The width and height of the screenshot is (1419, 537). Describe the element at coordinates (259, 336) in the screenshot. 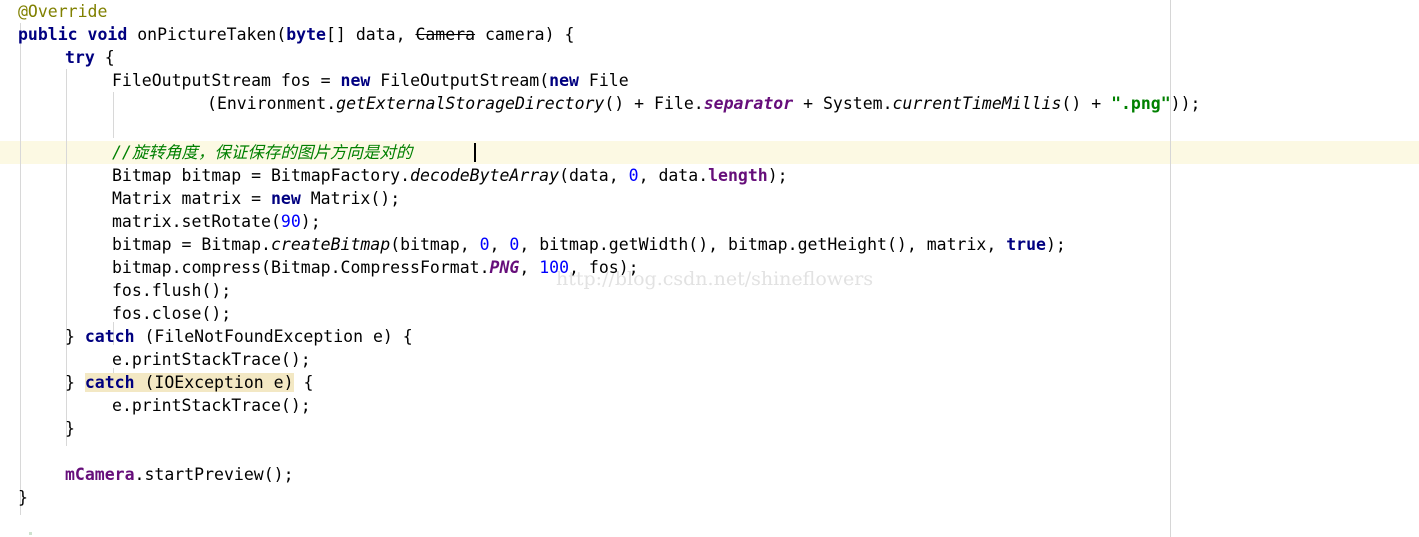

I see `exception-filenotfound: FileNotFoundException` at that location.